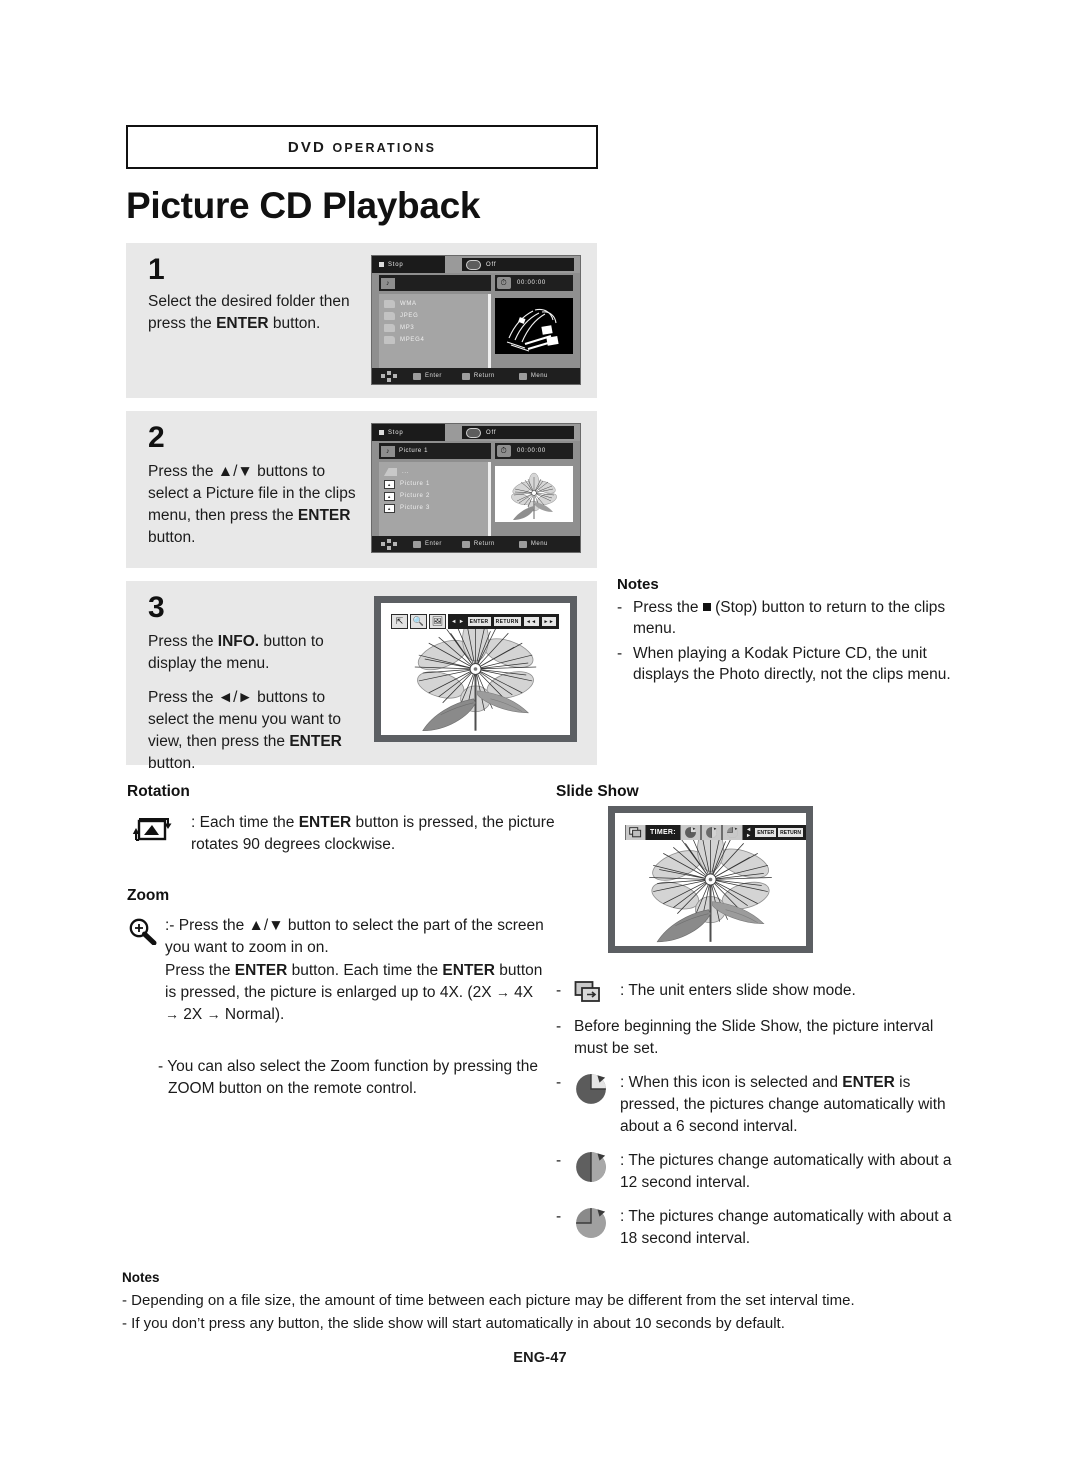 This screenshot has width=1080, height=1475. What do you see at coordinates (597, 791) in the screenshot?
I see `slideshow-heading: Slide Show` at bounding box center [597, 791].